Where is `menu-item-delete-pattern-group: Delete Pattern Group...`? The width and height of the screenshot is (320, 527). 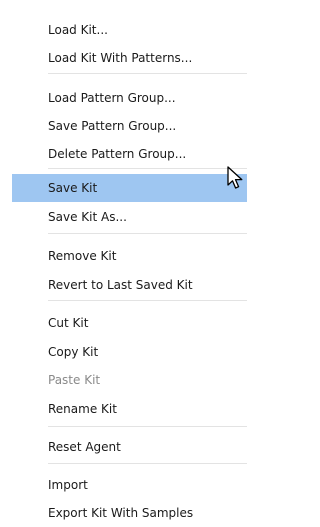
menu-item-delete-pattern-group: Delete Pattern Group... is located at coordinates (129, 154).